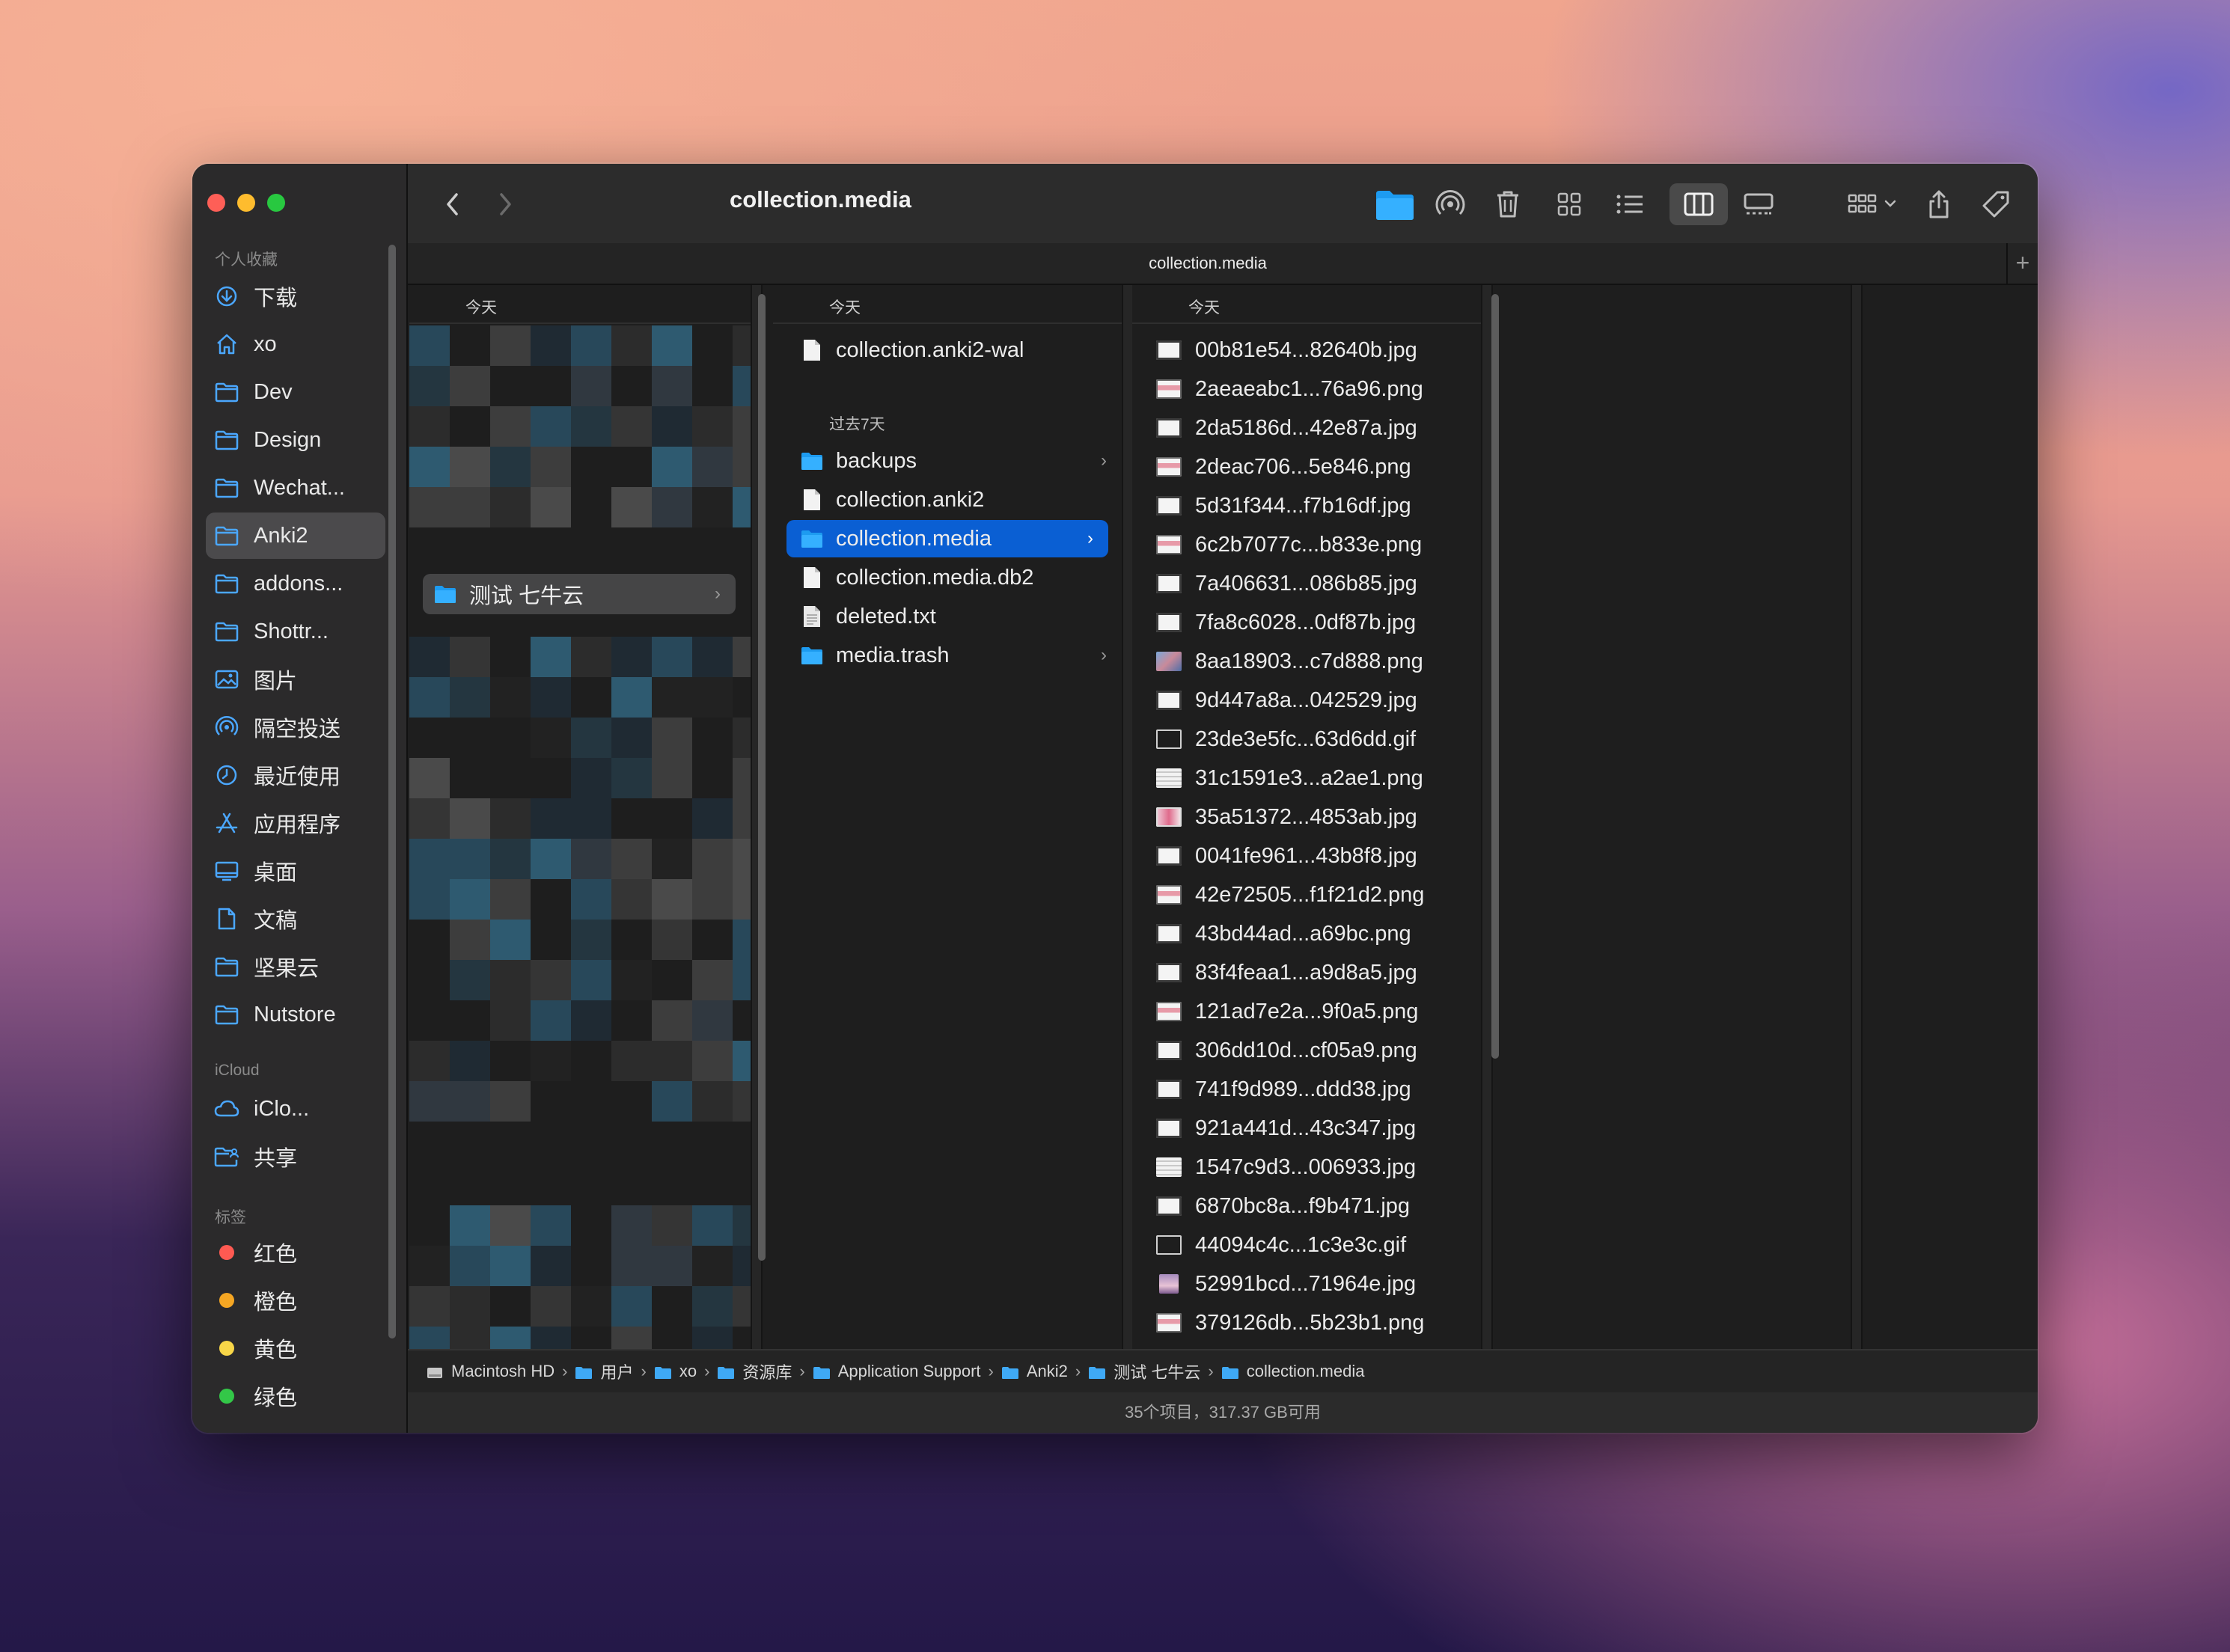 This screenshot has height=1652, width=2230. I want to click on sidebar-tag: 红色, so click(296, 1252).